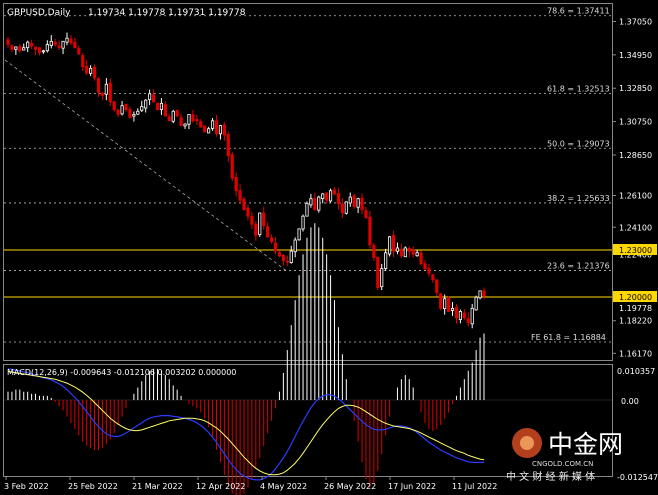  Describe the element at coordinates (578, 11) in the screenshot. I see `fib-label: 78.6 = 1.37411` at that location.